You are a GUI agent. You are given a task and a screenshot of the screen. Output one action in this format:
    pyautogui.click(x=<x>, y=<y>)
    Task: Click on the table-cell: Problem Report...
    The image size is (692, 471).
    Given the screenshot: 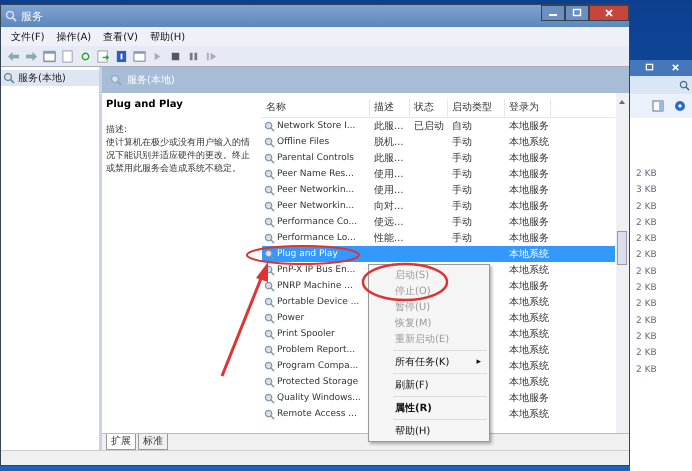 What is the action you would take?
    pyautogui.click(x=316, y=350)
    